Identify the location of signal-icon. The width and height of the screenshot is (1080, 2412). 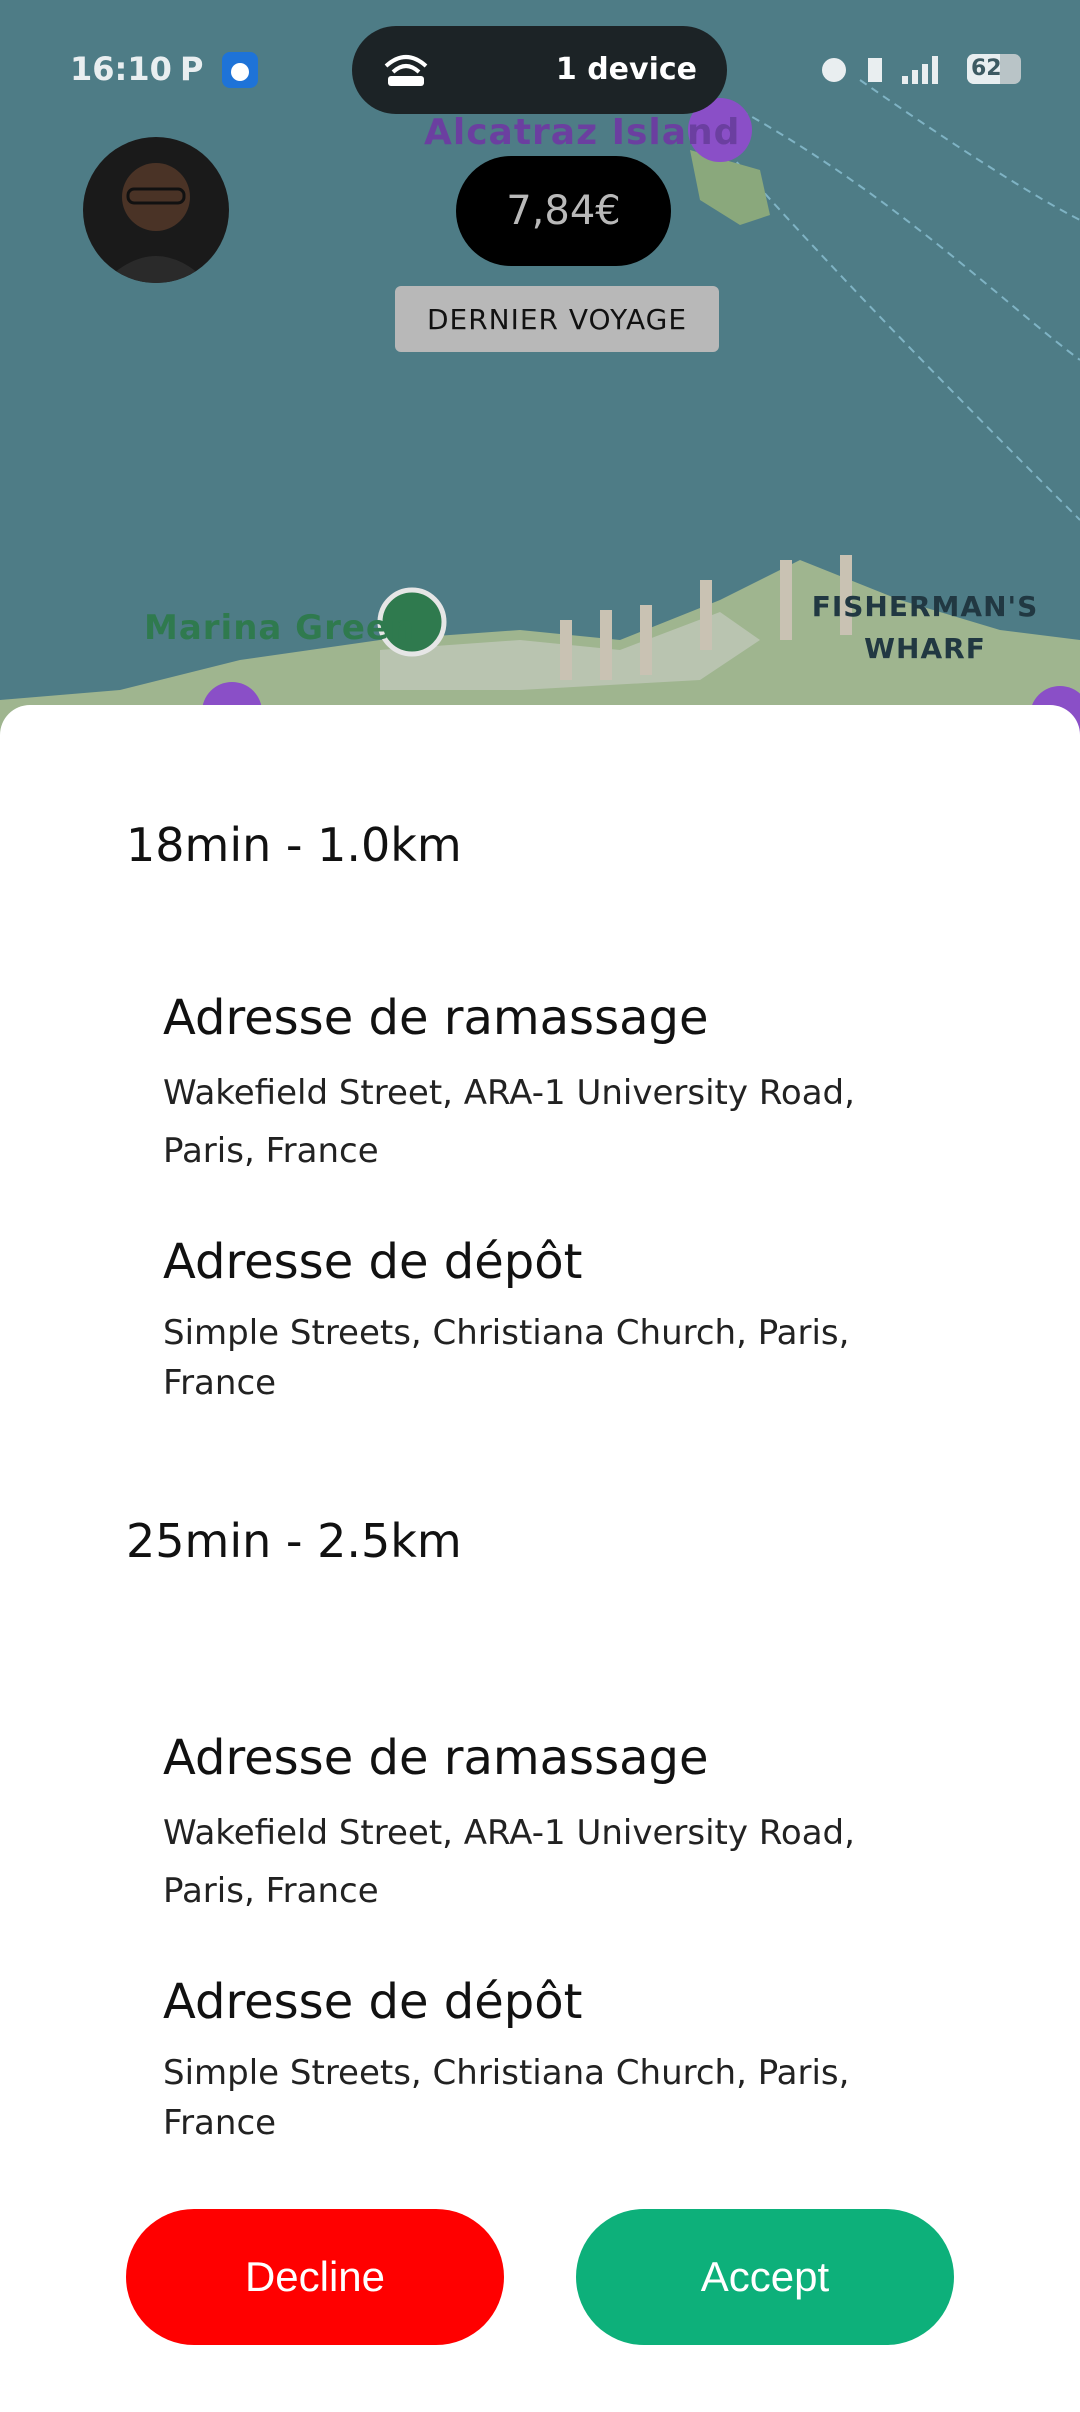
(920, 70).